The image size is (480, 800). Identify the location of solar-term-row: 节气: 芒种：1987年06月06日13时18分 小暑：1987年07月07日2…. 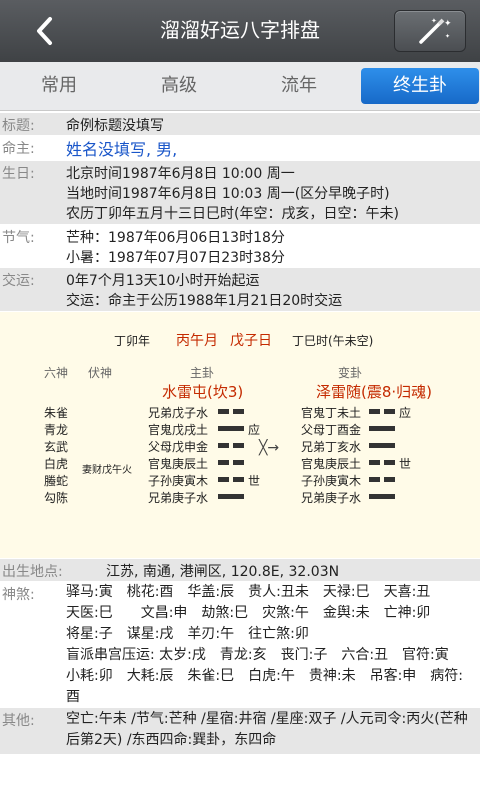
(240, 246).